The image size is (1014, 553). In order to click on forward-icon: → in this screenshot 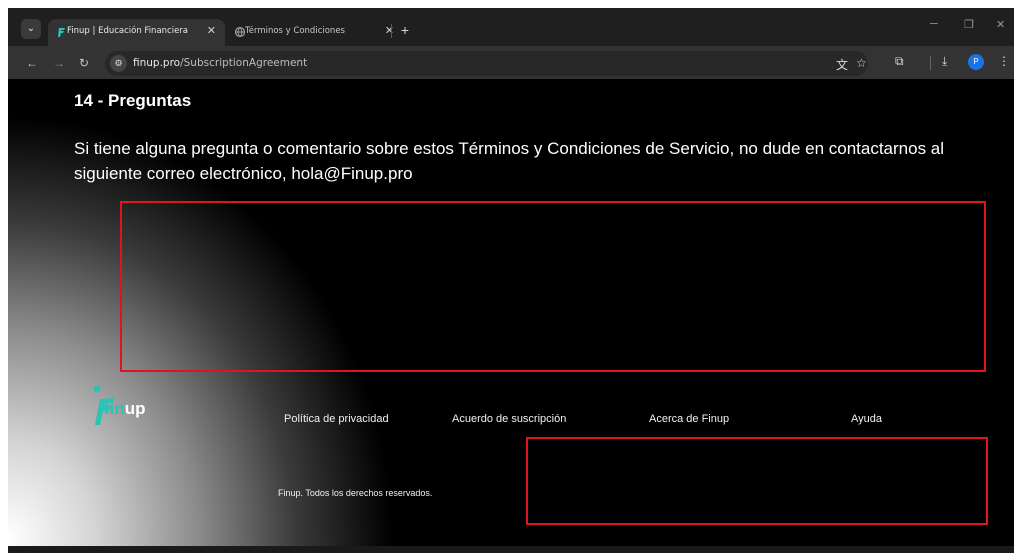, I will do `click(59, 63)`.